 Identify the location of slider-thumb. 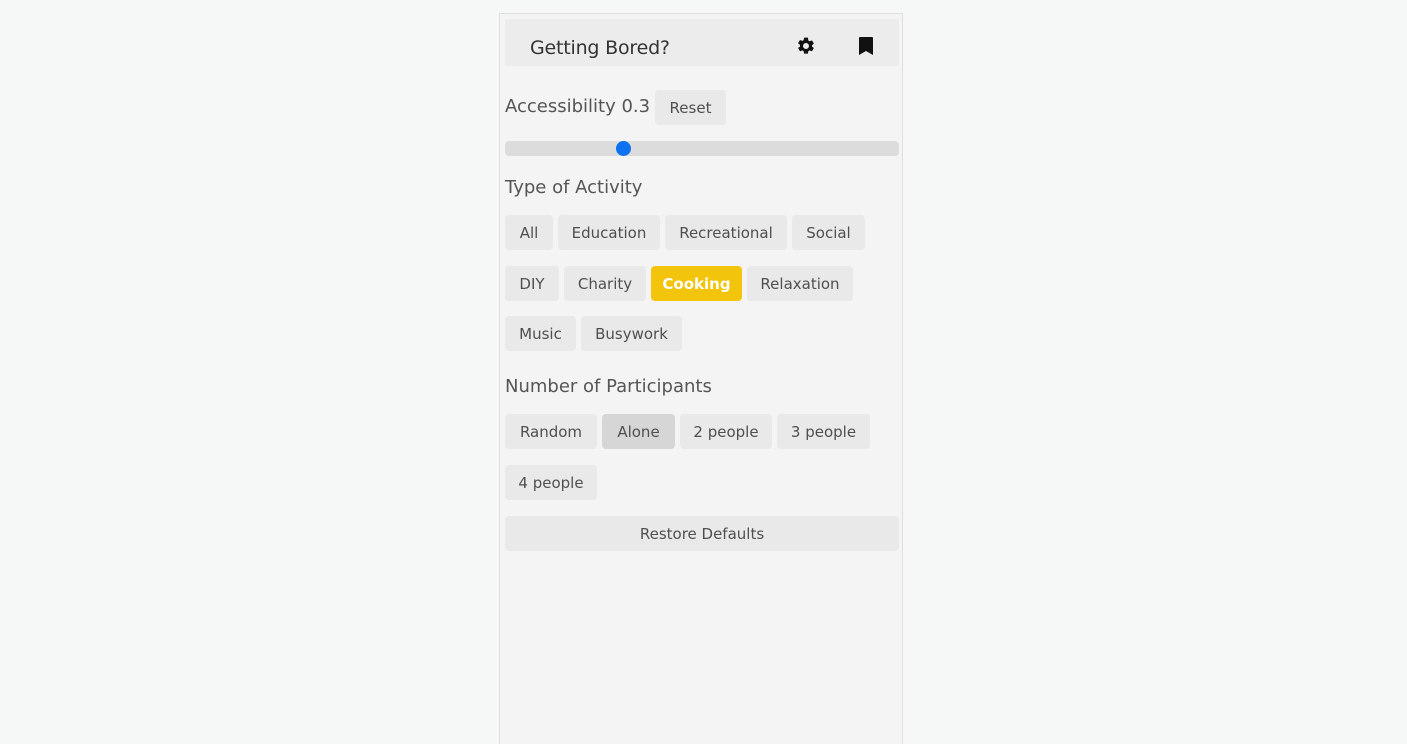
(623, 148).